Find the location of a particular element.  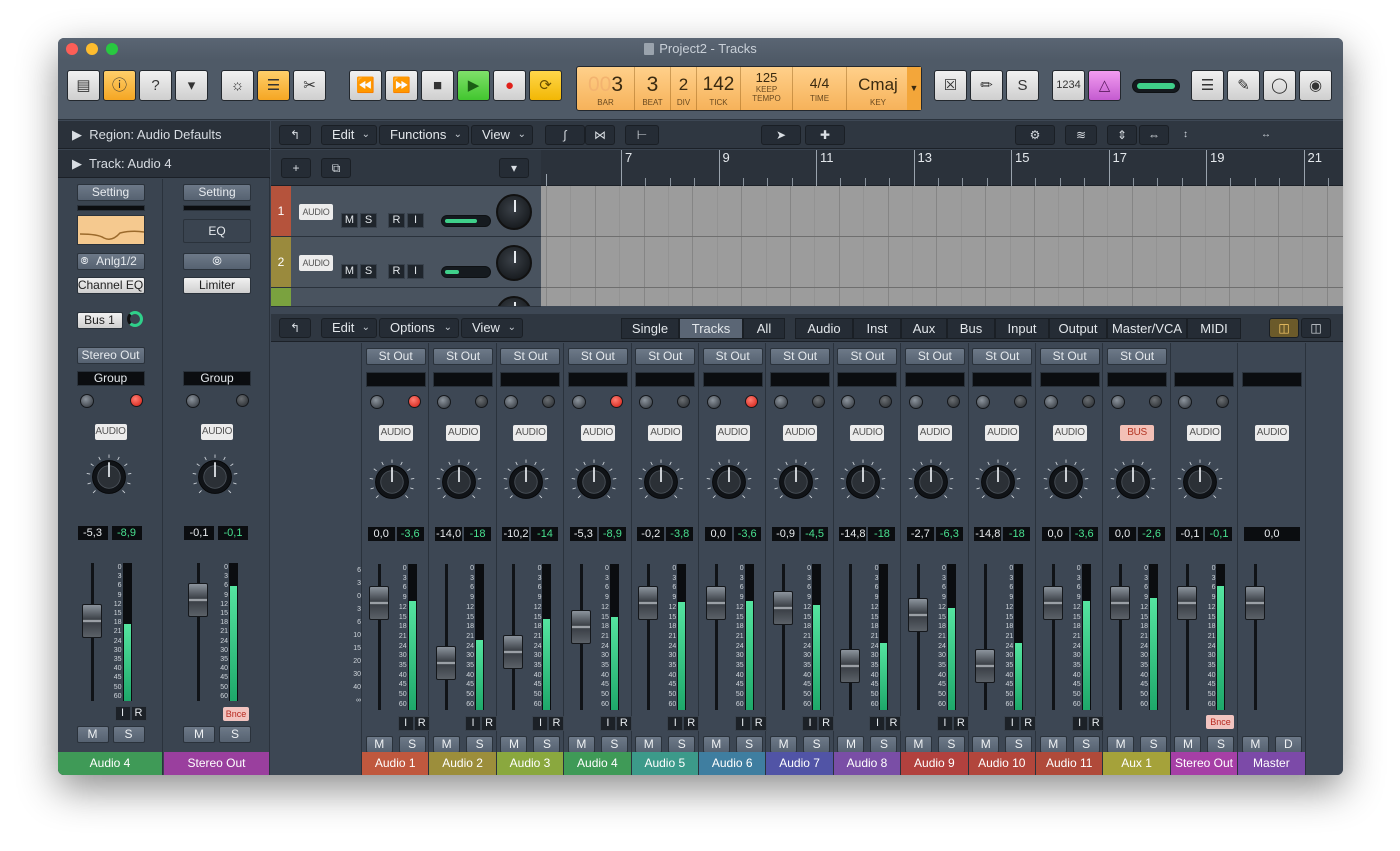

send-slot: Bus 1 is located at coordinates (99, 320).